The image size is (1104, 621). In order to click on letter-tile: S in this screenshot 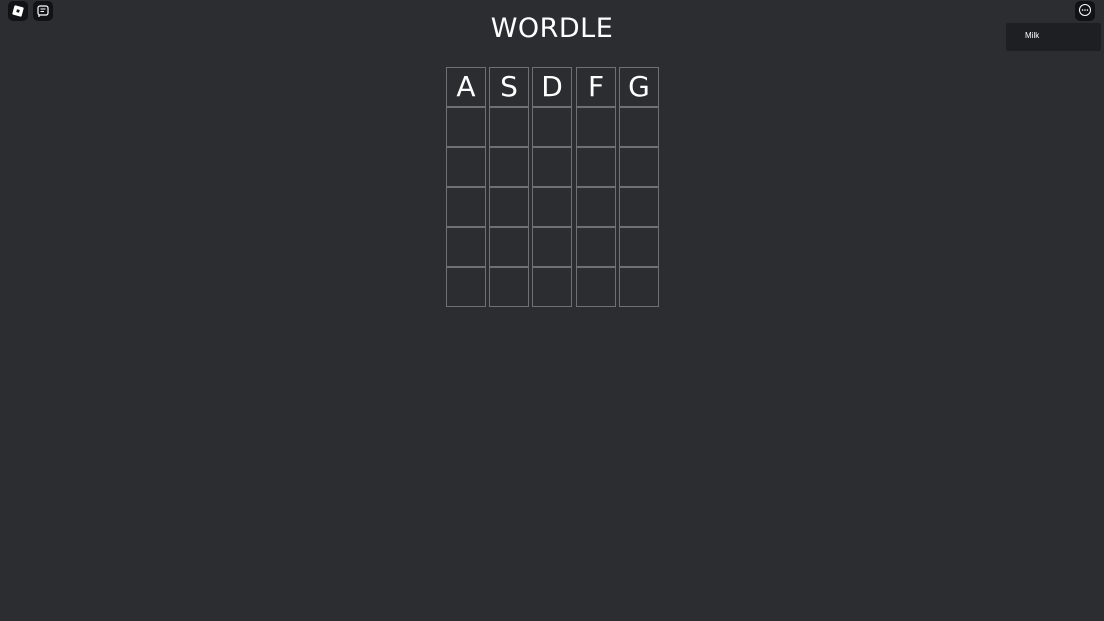, I will do `click(509, 87)`.